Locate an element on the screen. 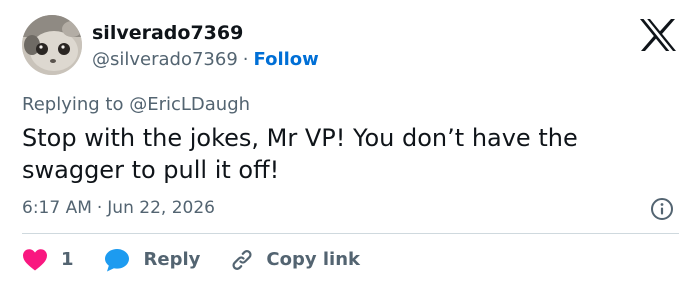 The image size is (700, 287). action-bar: 1 Reply Copy link is located at coordinates (191, 260).